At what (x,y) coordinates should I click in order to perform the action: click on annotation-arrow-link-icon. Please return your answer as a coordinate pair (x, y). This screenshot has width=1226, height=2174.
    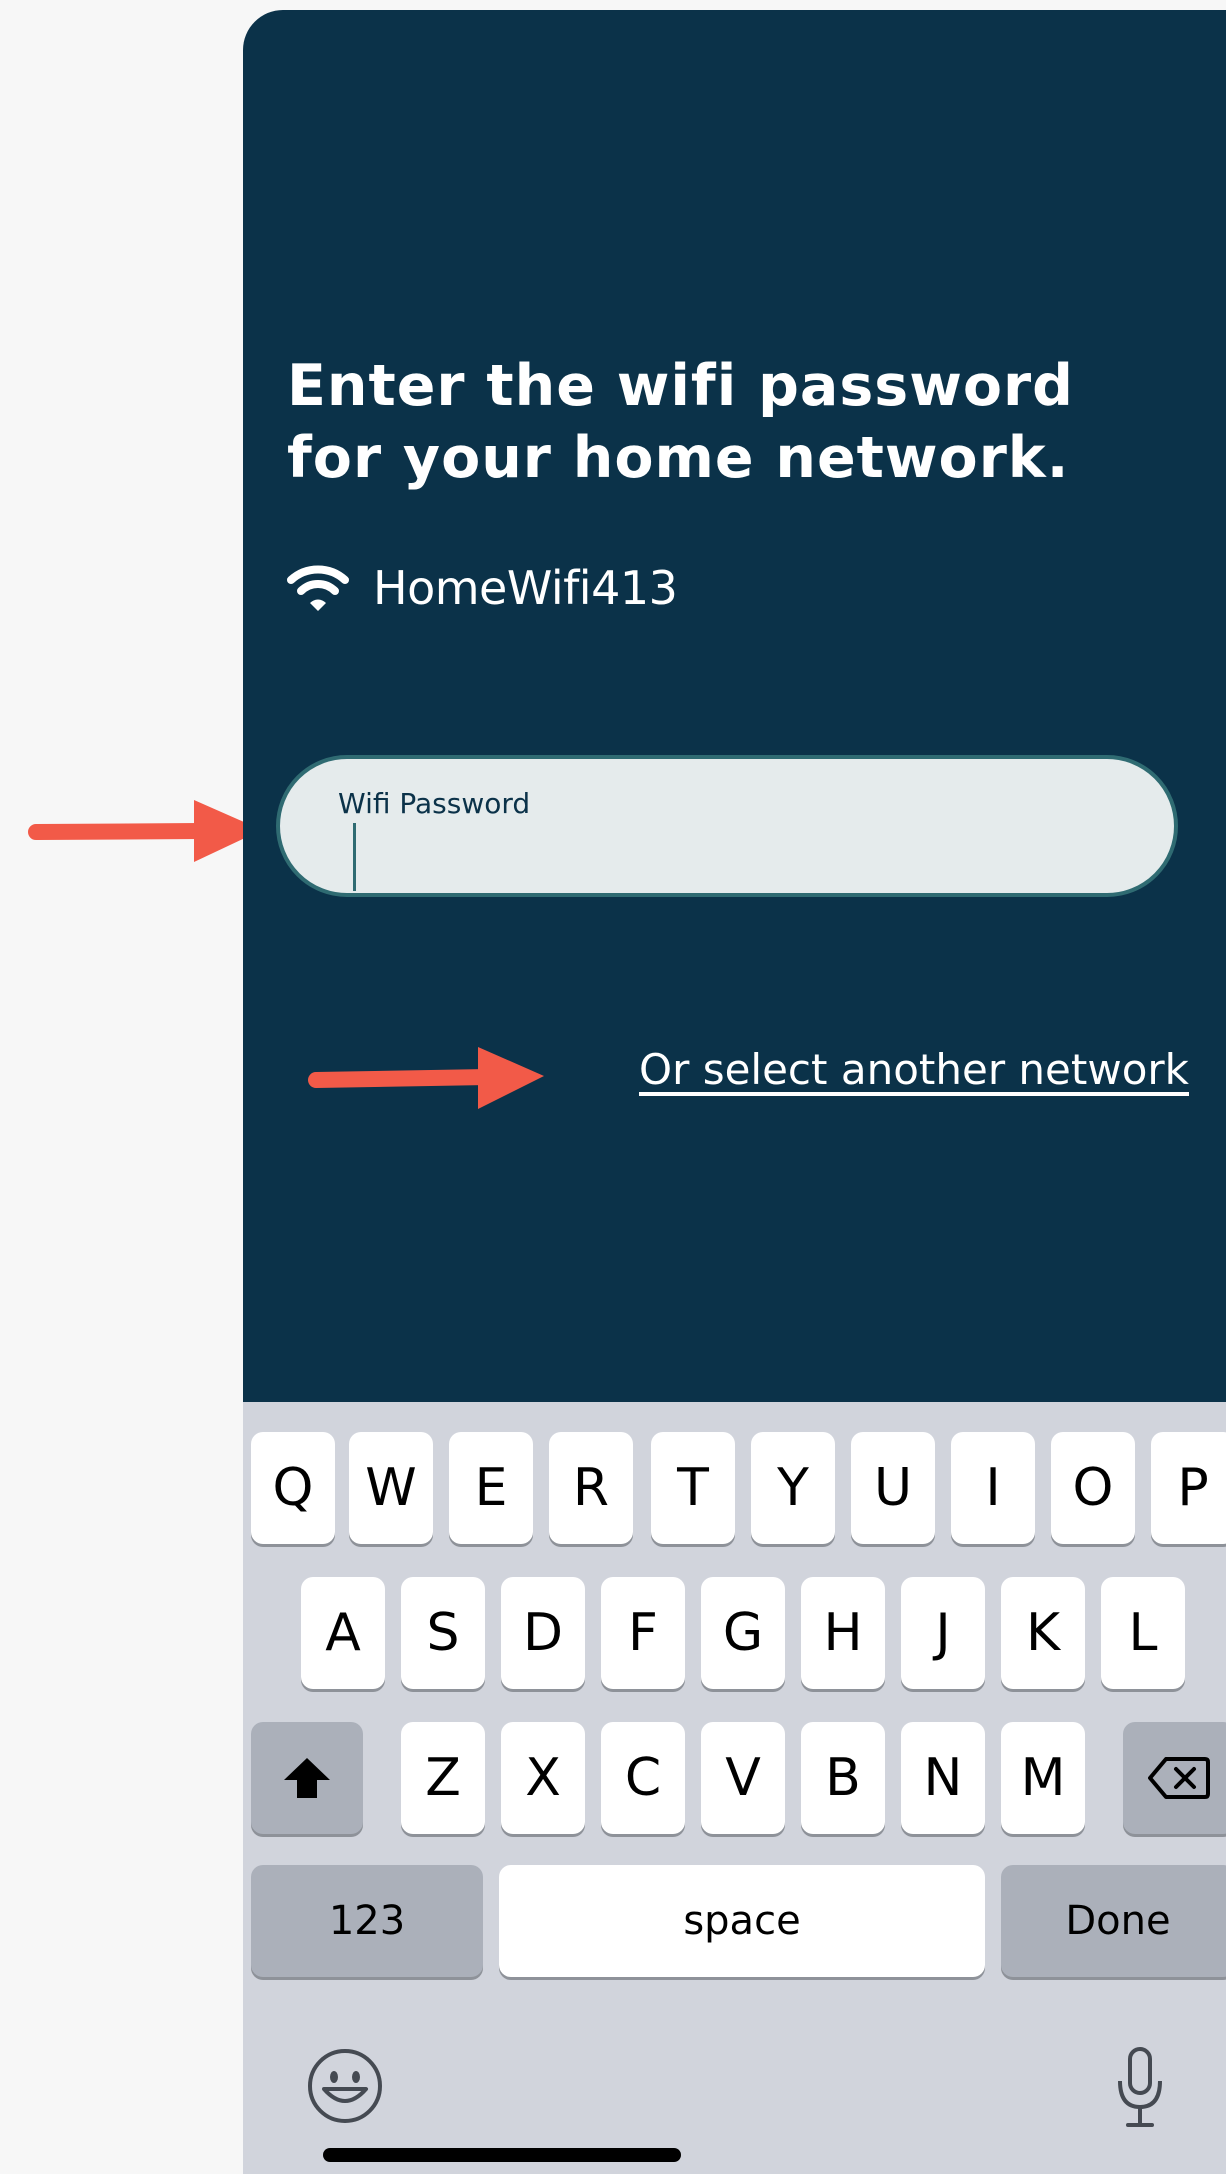
    Looking at the image, I should click on (426, 1078).